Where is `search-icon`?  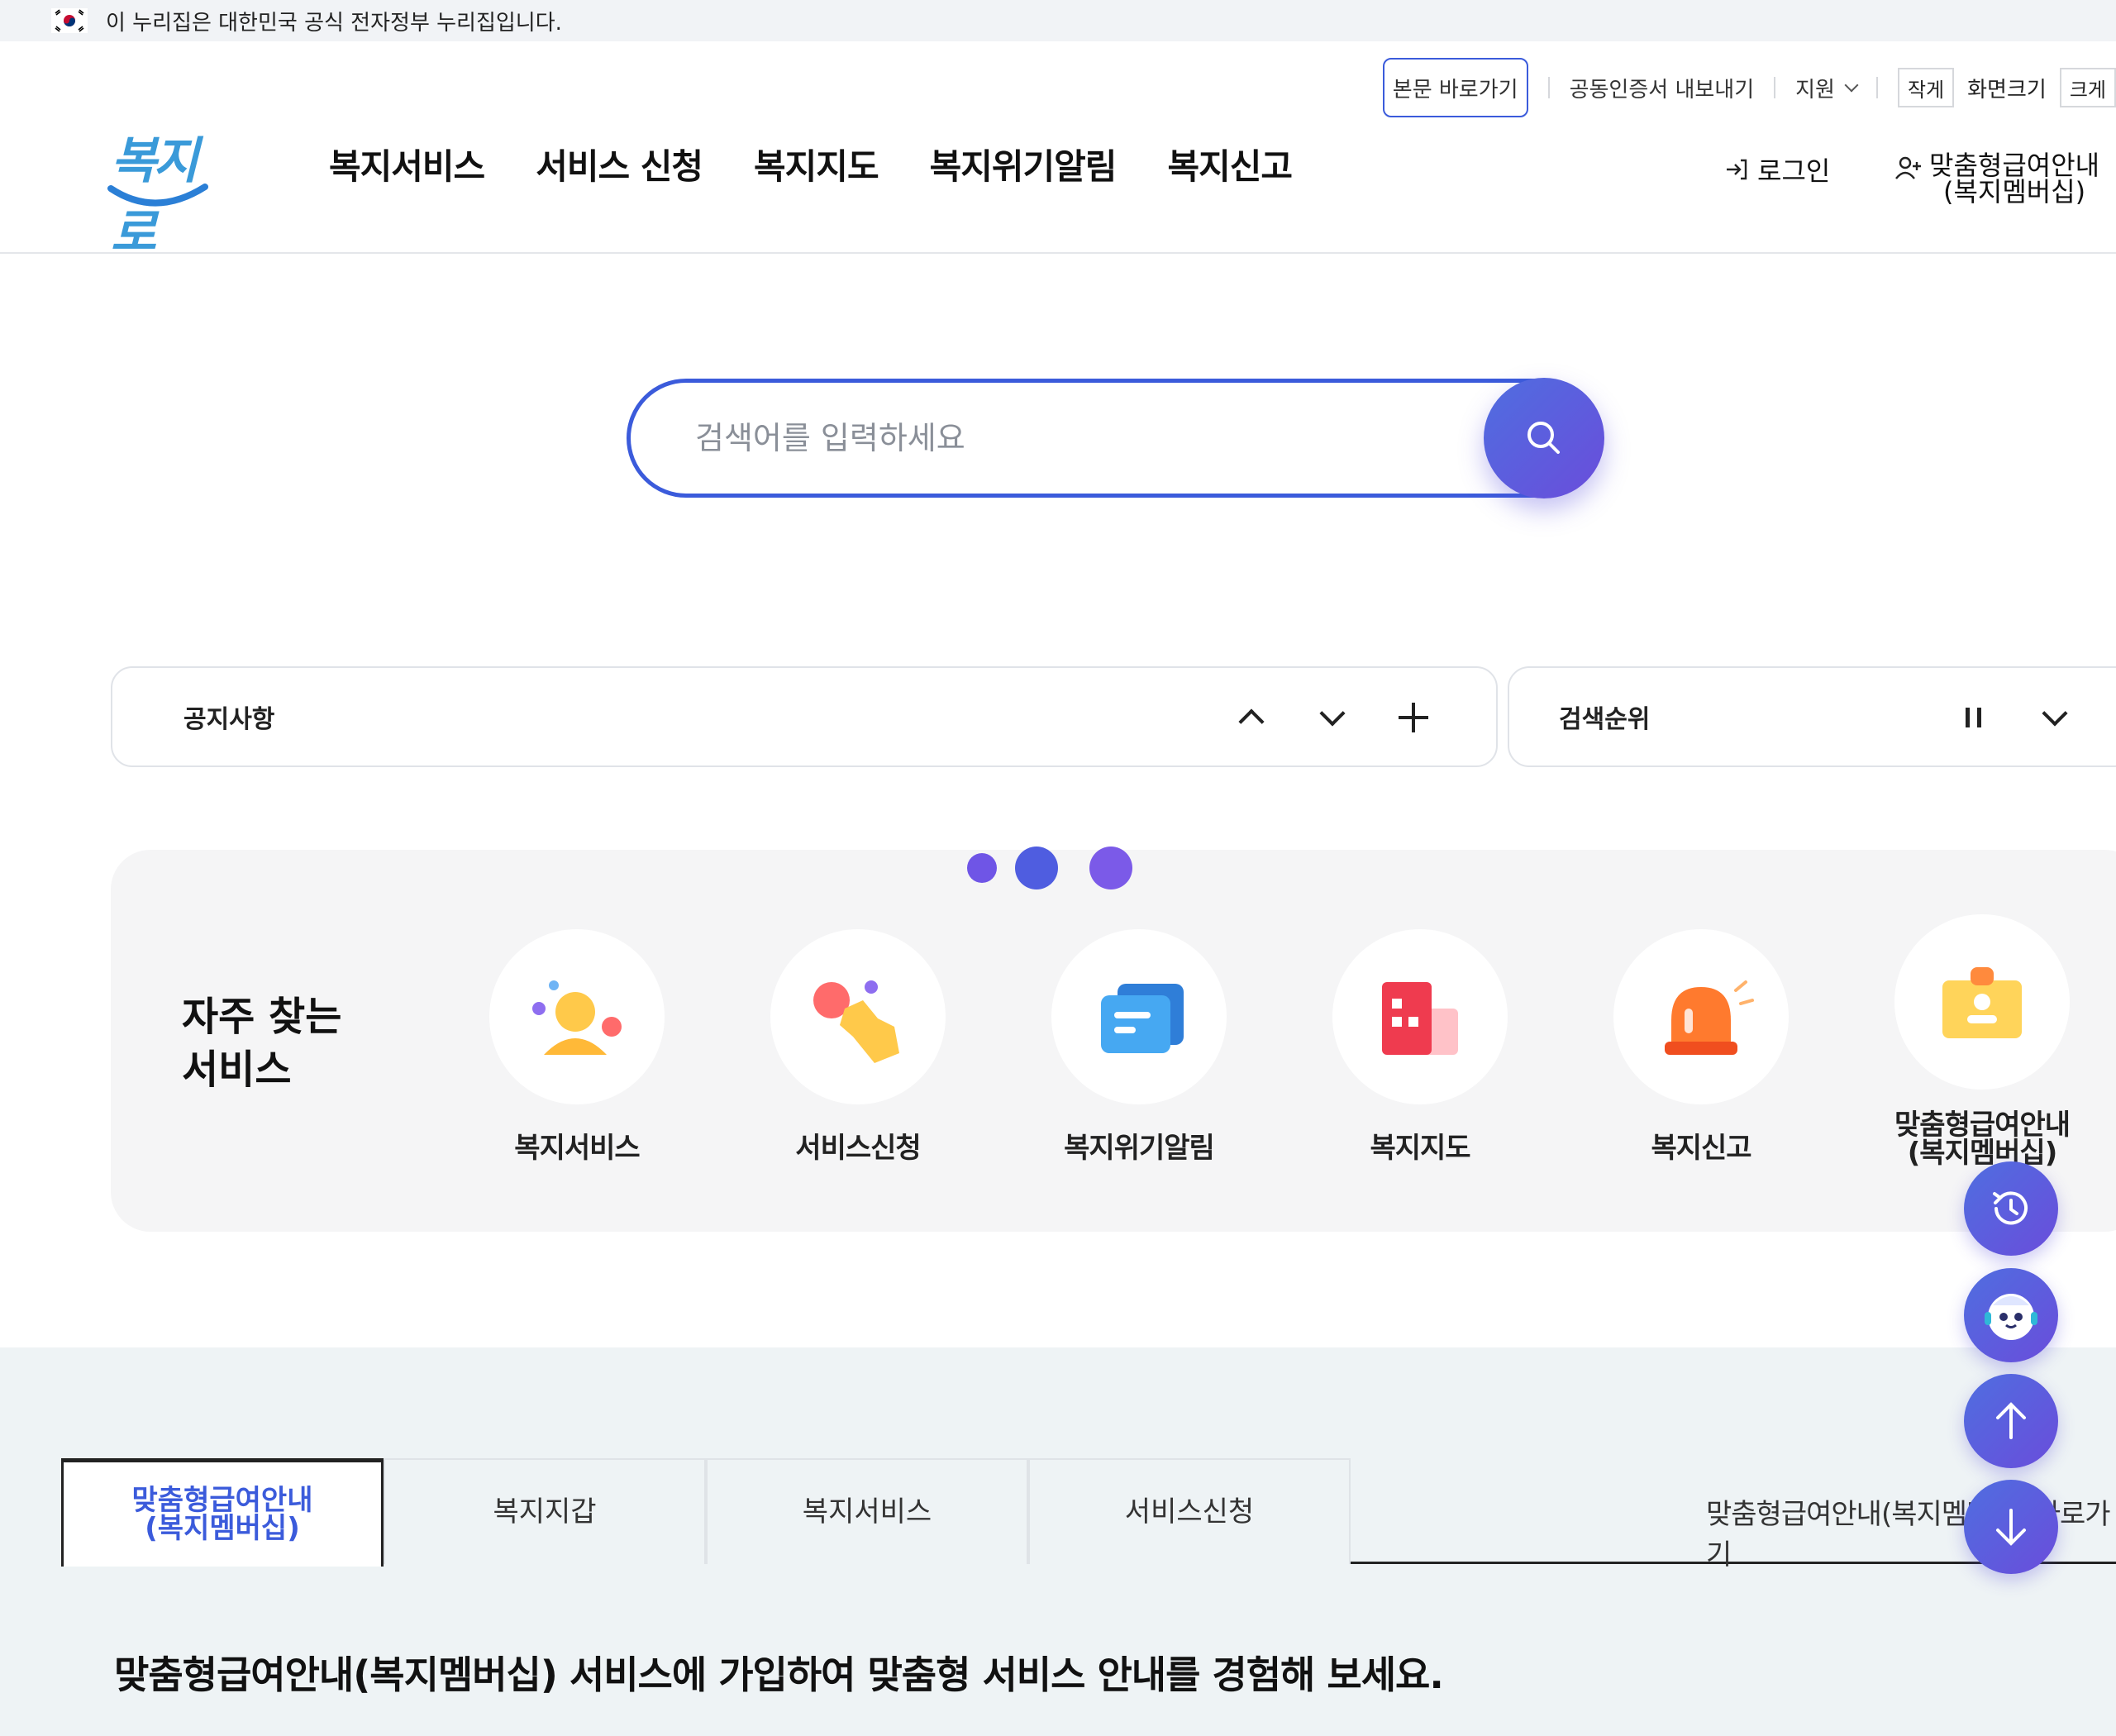 search-icon is located at coordinates (1543, 438).